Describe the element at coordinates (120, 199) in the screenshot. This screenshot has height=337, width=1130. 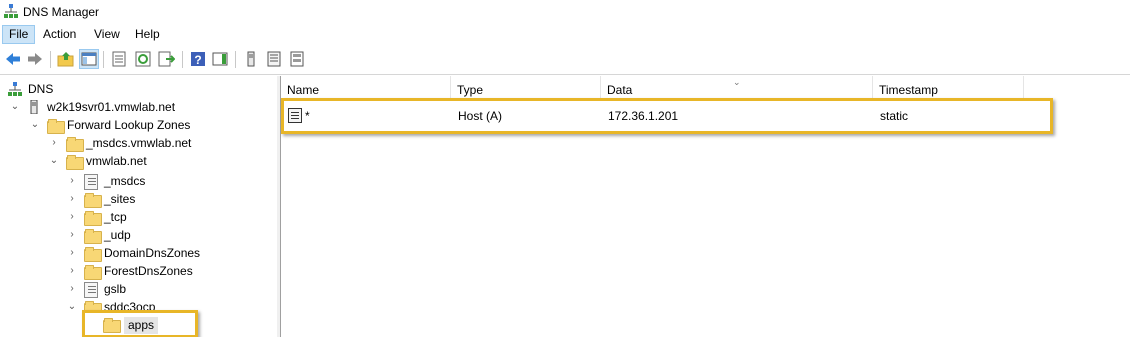
I see `tree-label: _sites` at that location.